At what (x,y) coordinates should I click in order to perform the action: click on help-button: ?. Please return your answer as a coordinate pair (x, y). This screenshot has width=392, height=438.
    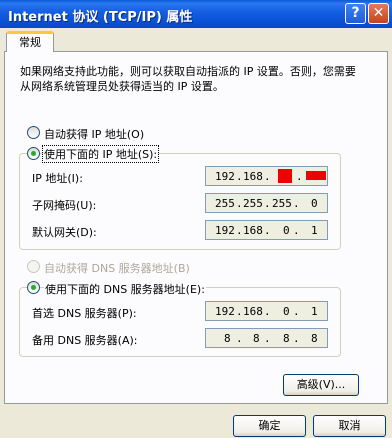
    Looking at the image, I should click on (355, 13).